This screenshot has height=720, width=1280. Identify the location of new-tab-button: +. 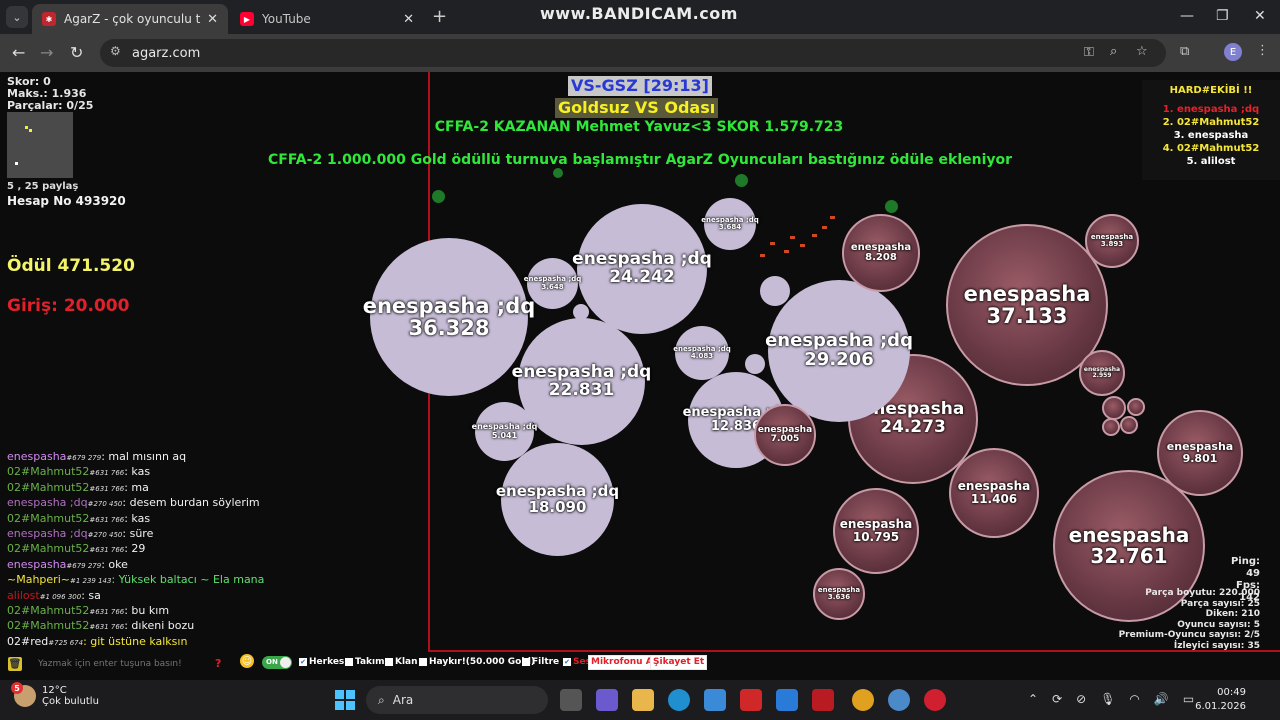
(439, 16).